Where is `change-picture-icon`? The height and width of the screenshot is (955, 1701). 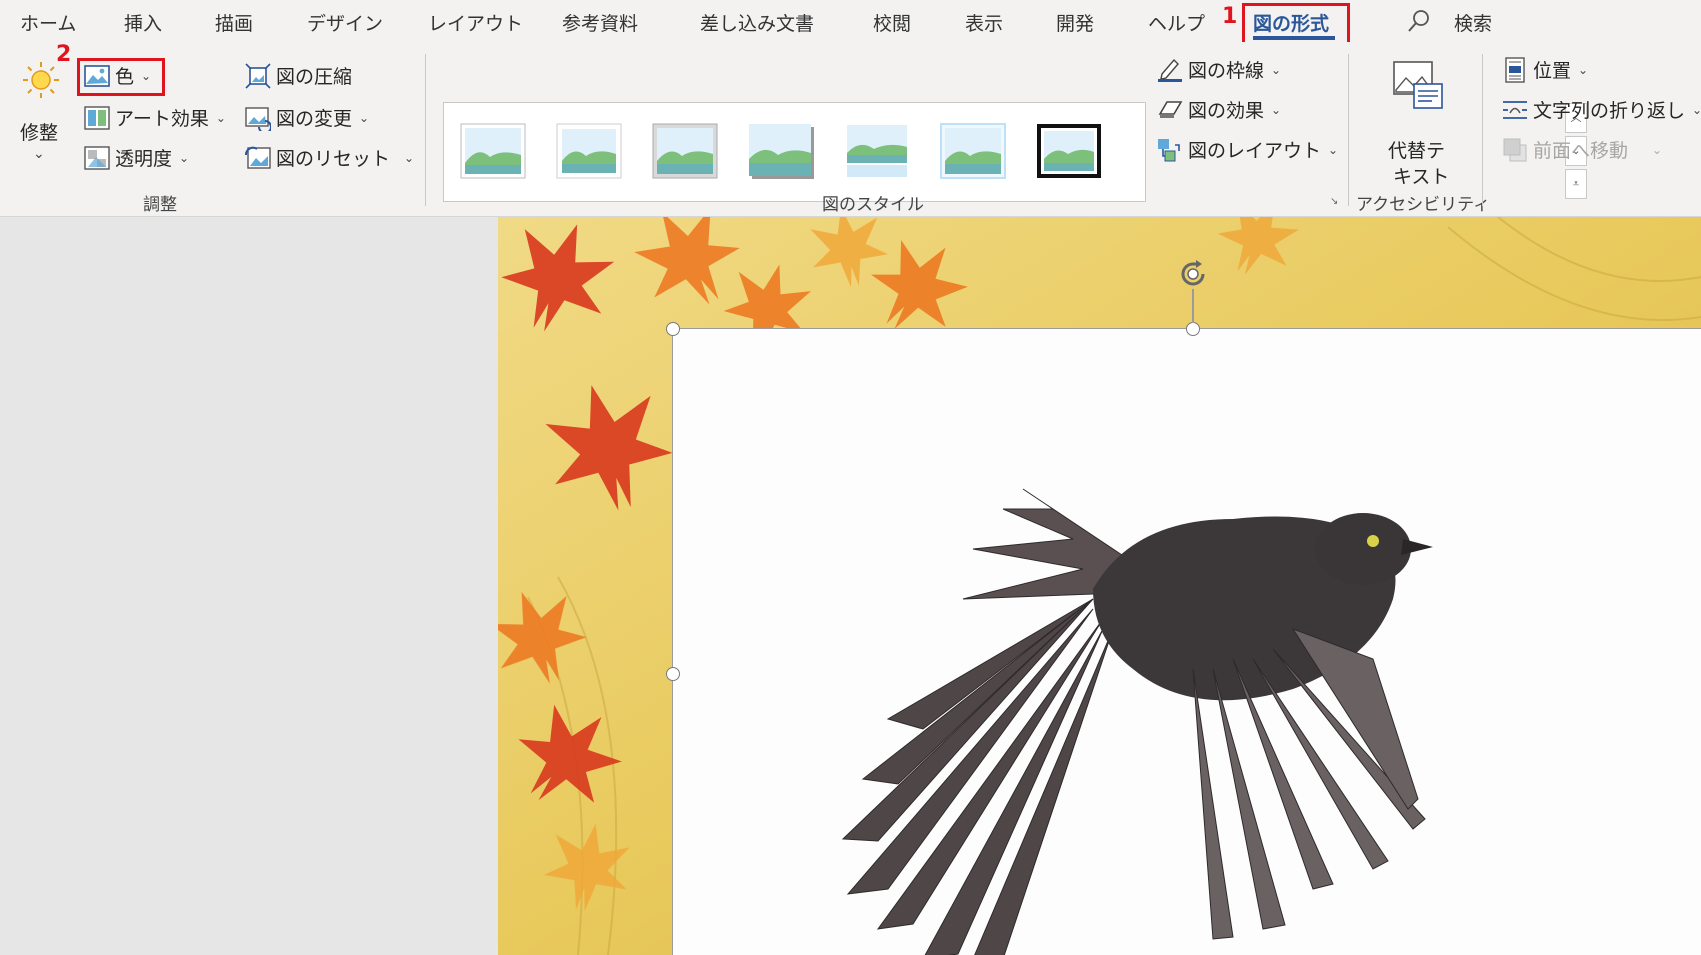
change-picture-icon is located at coordinates (258, 119).